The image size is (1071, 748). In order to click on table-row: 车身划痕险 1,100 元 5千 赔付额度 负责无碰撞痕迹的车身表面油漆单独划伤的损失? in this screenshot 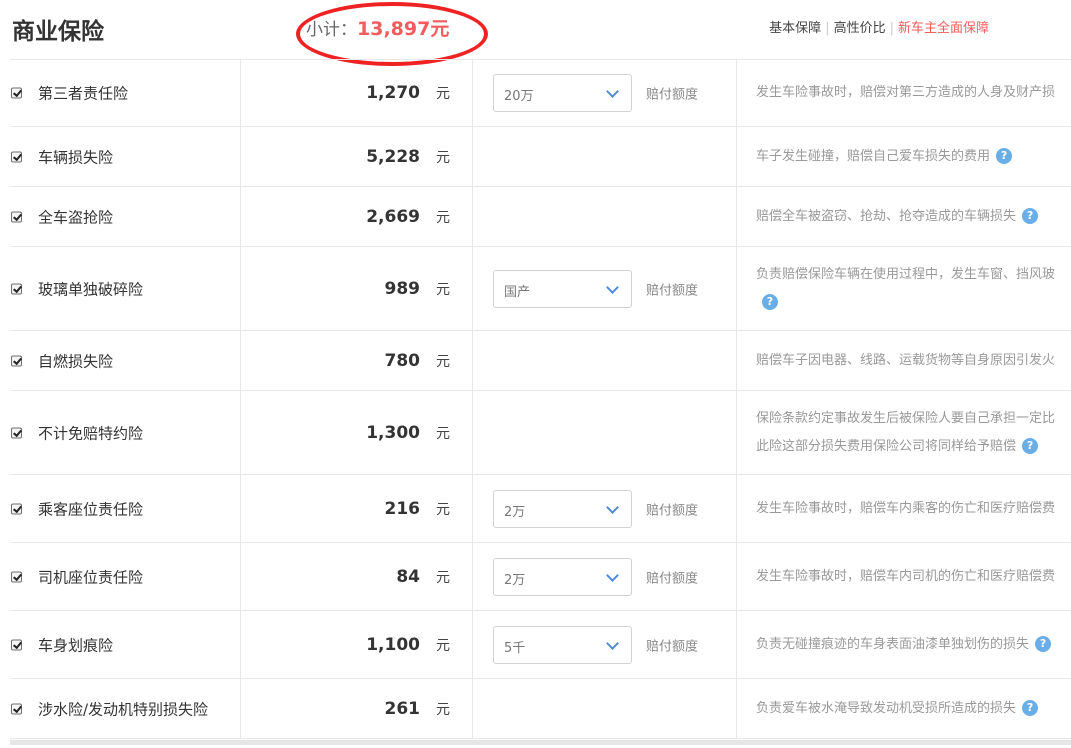, I will do `click(540, 645)`.